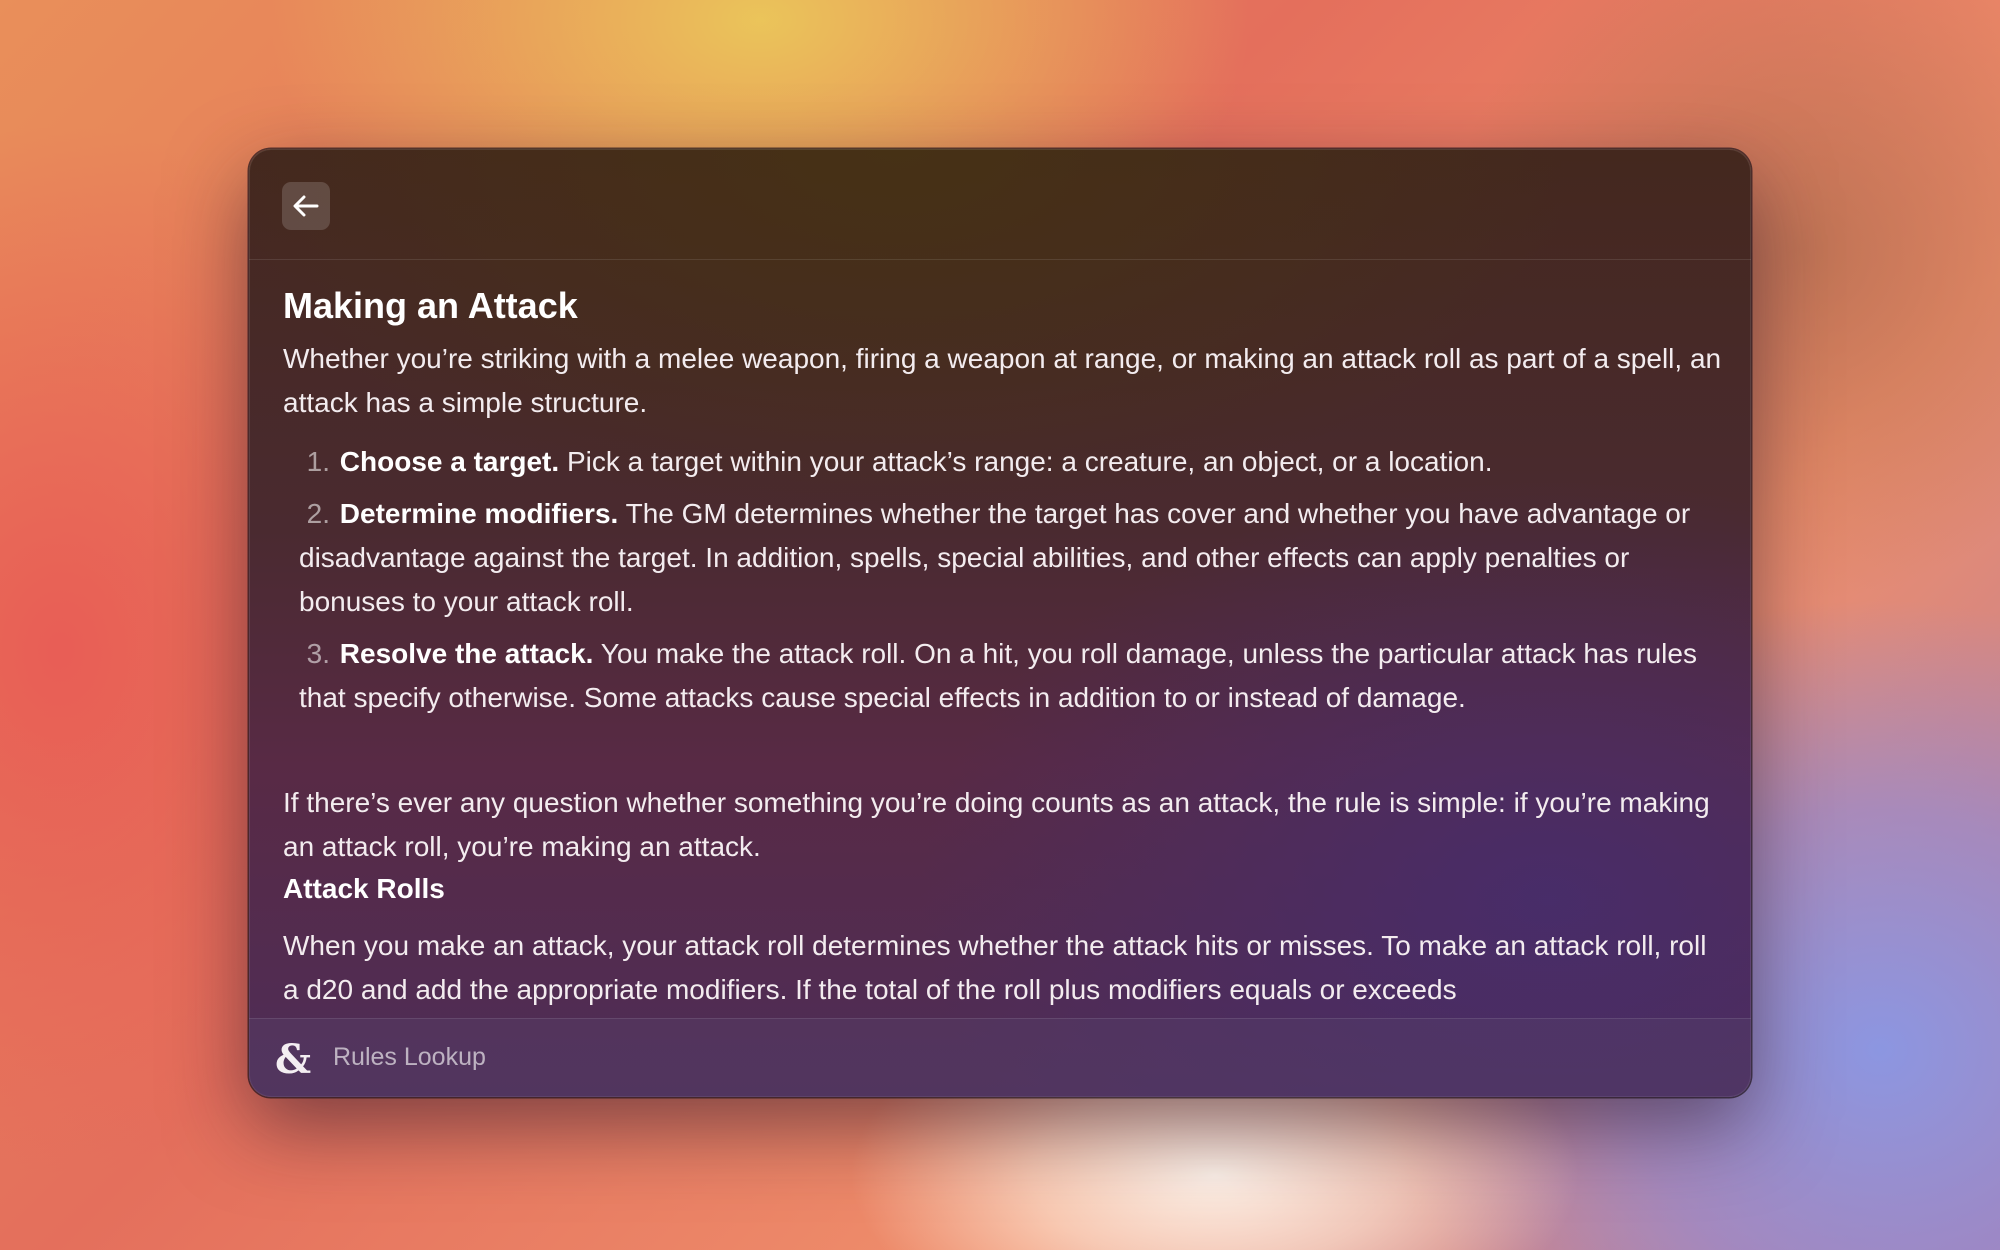 The image size is (2000, 1250). Describe the element at coordinates (430, 305) in the screenshot. I see `page-title: Making an Attack` at that location.